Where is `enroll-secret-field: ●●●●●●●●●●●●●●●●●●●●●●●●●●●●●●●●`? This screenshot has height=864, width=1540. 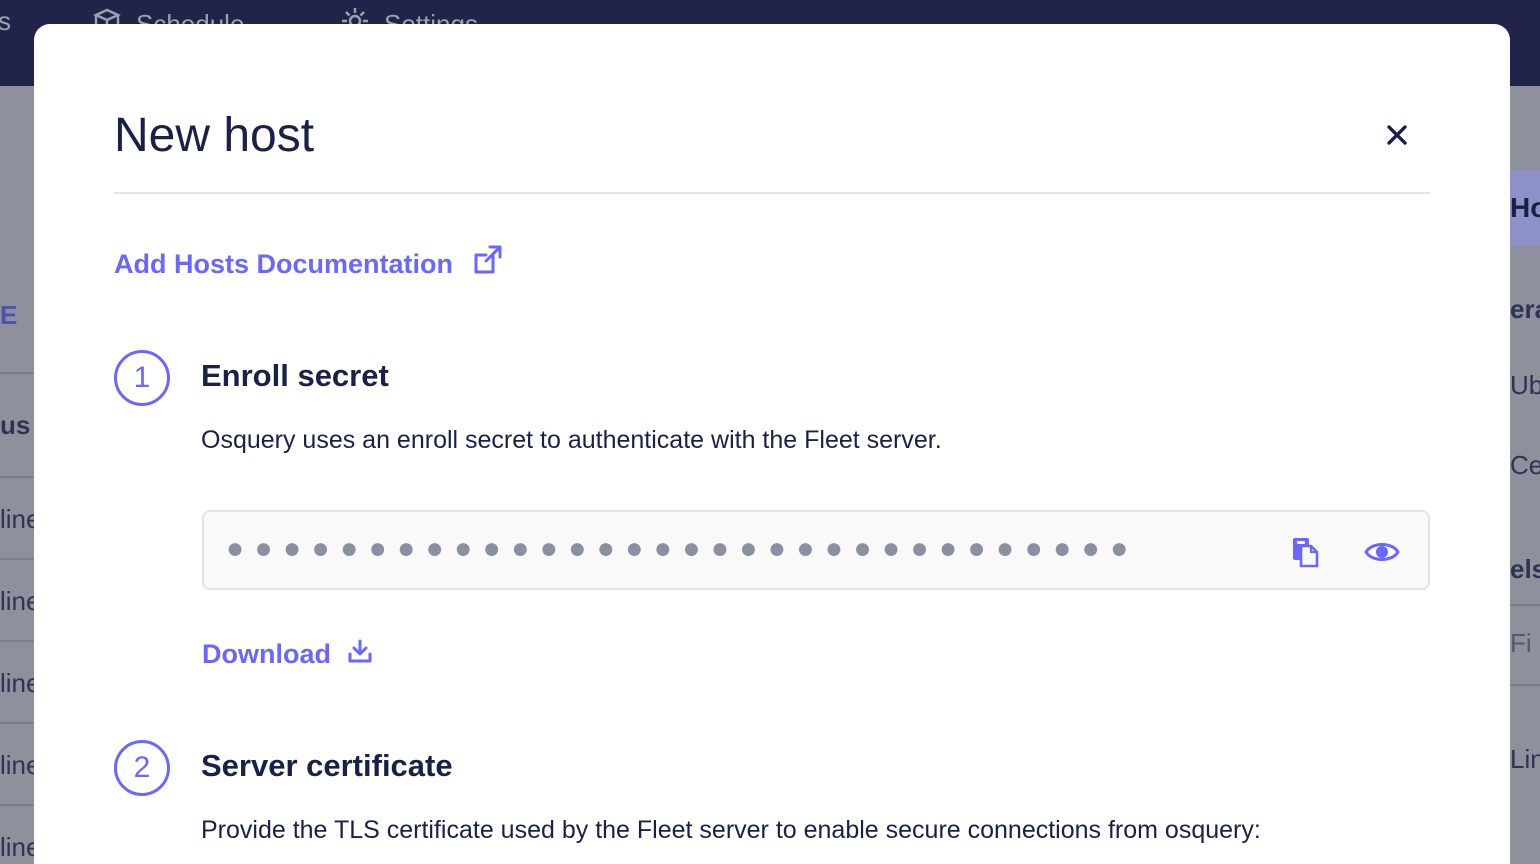
enroll-secret-field: ●●●●●●●●●●●●●●●●●●●●●●●●●●●●●●●● is located at coordinates (816, 550).